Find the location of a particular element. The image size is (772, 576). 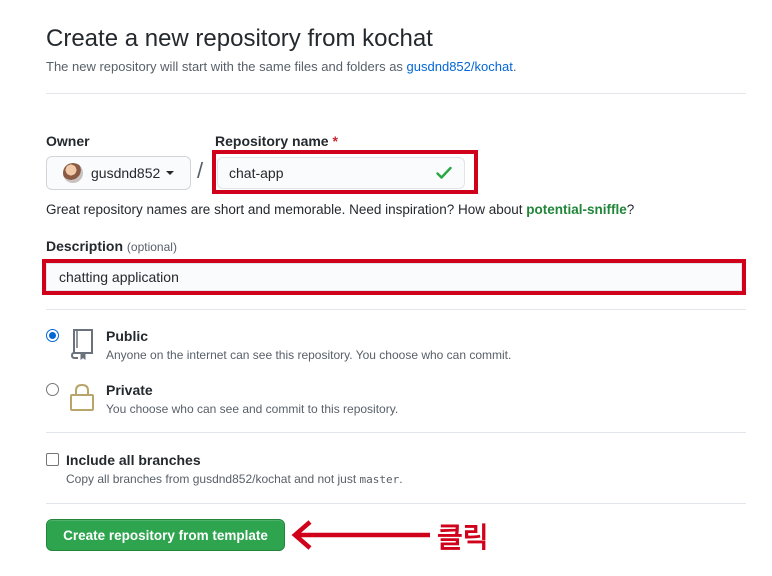

arrow-left-icon is located at coordinates (360, 535).